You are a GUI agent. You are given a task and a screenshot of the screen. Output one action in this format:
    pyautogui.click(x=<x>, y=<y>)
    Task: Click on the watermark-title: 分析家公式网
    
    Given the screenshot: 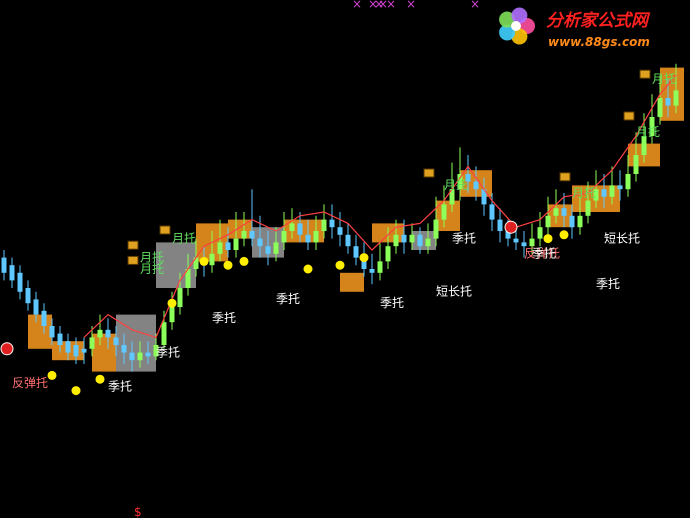 What is the action you would take?
    pyautogui.click(x=598, y=21)
    